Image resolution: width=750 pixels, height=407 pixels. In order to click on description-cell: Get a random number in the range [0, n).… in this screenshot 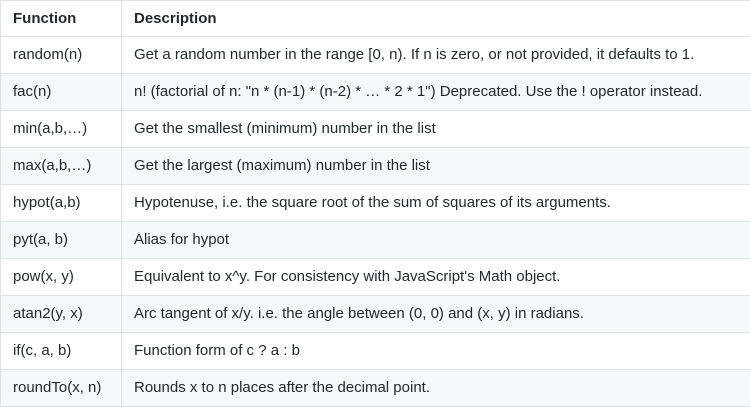, I will do `click(436, 55)`.